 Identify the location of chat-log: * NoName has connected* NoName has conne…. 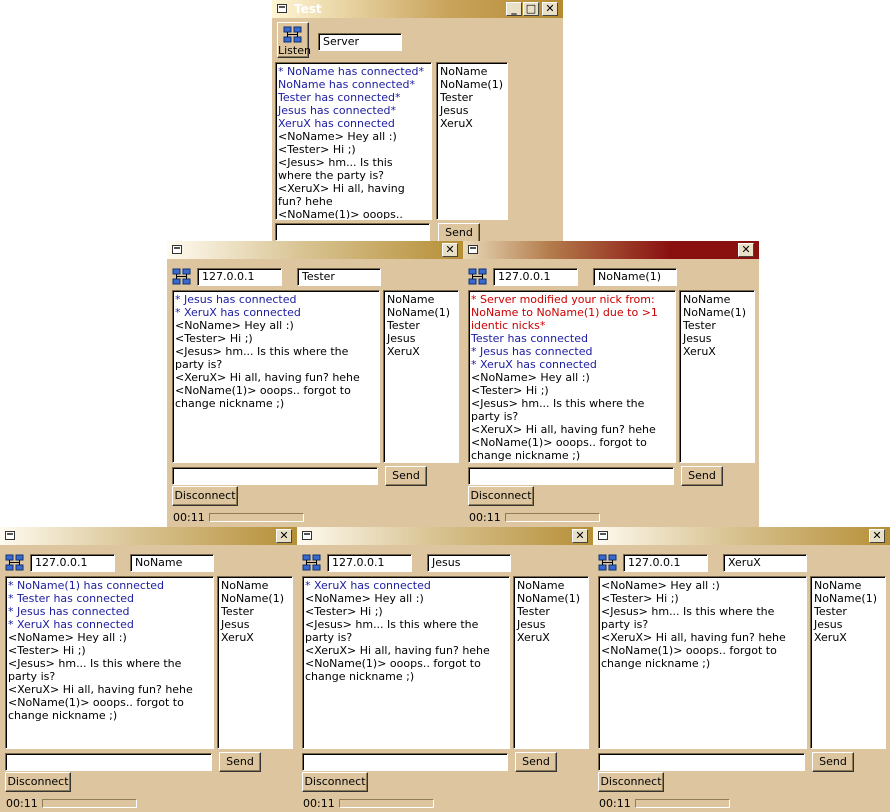
(353, 141).